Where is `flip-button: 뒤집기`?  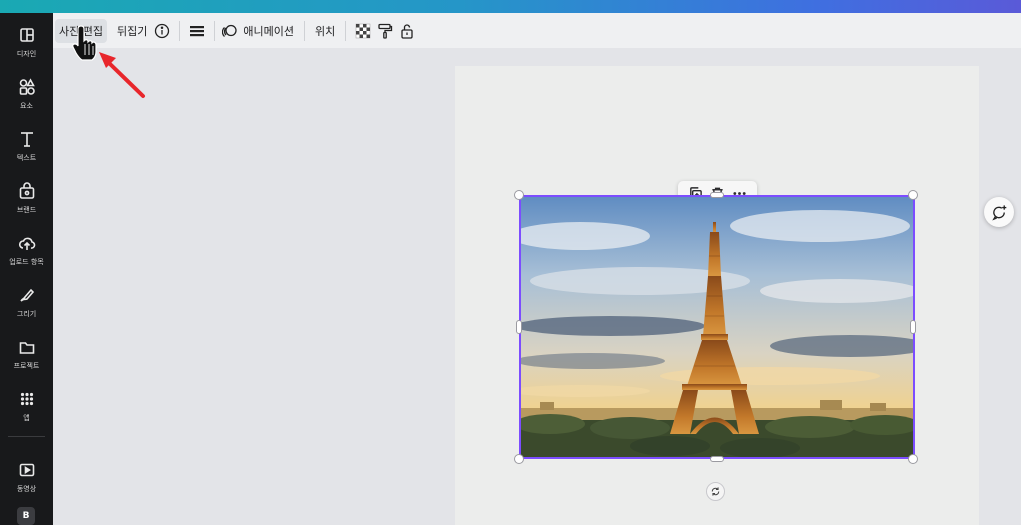 flip-button: 뒤집기 is located at coordinates (132, 31).